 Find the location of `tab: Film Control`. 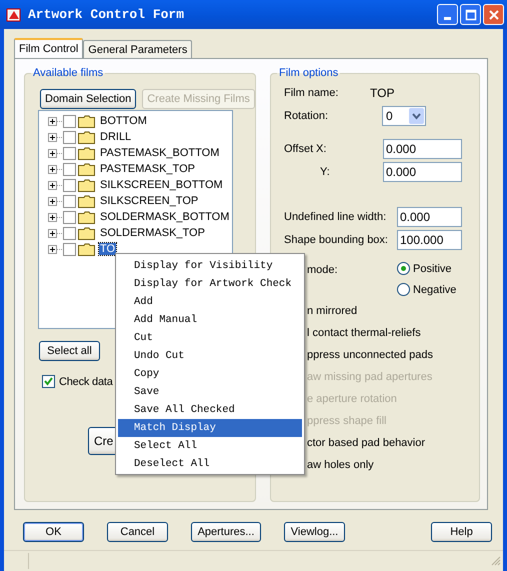

tab: Film Control is located at coordinates (49, 48).